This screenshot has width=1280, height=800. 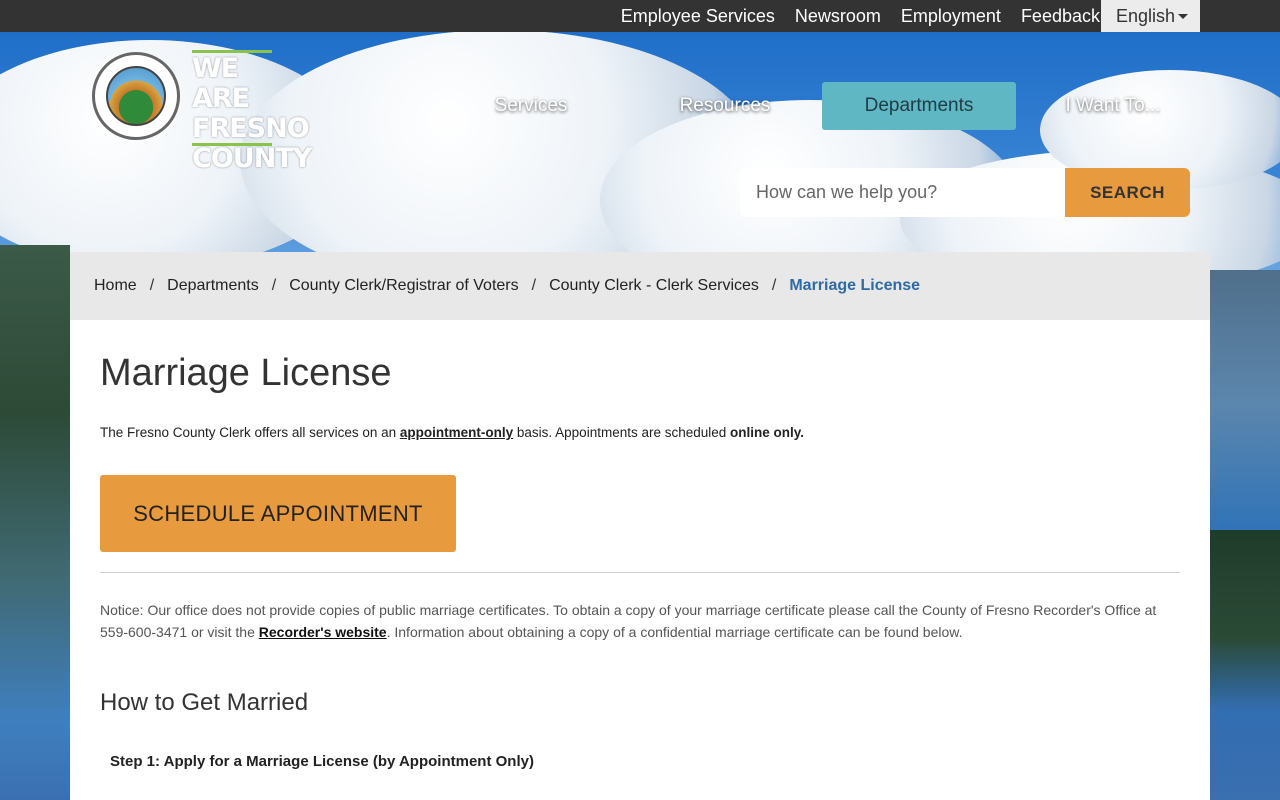 What do you see at coordinates (251, 128) in the screenshot?
I see `wordmark-line: FRESNO` at bounding box center [251, 128].